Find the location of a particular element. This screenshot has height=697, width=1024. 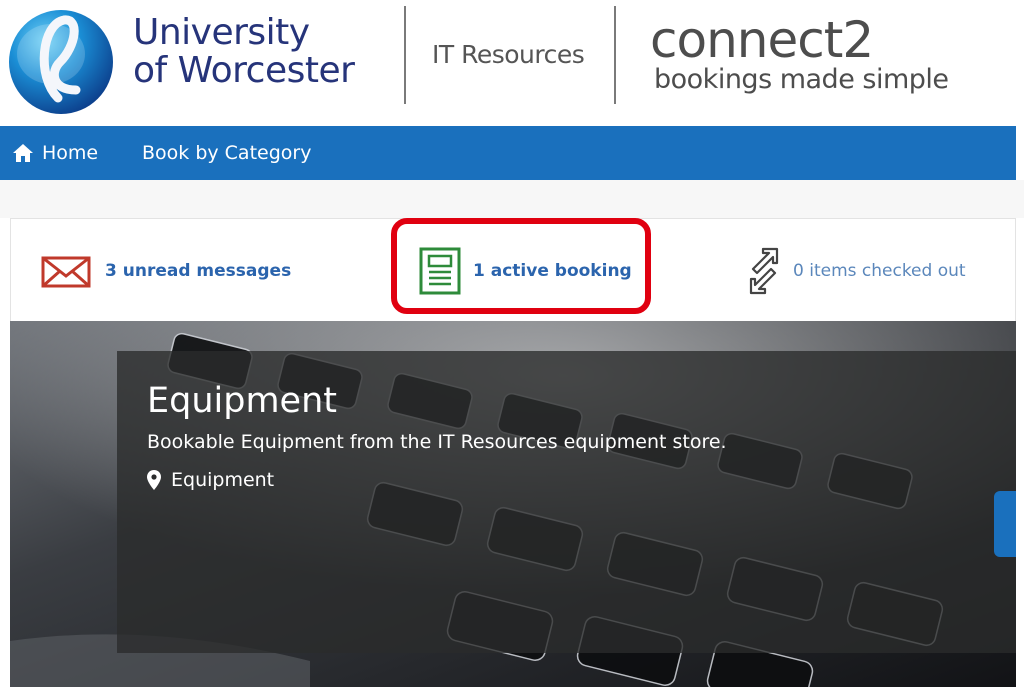

map-pin-icon is located at coordinates (154, 480).